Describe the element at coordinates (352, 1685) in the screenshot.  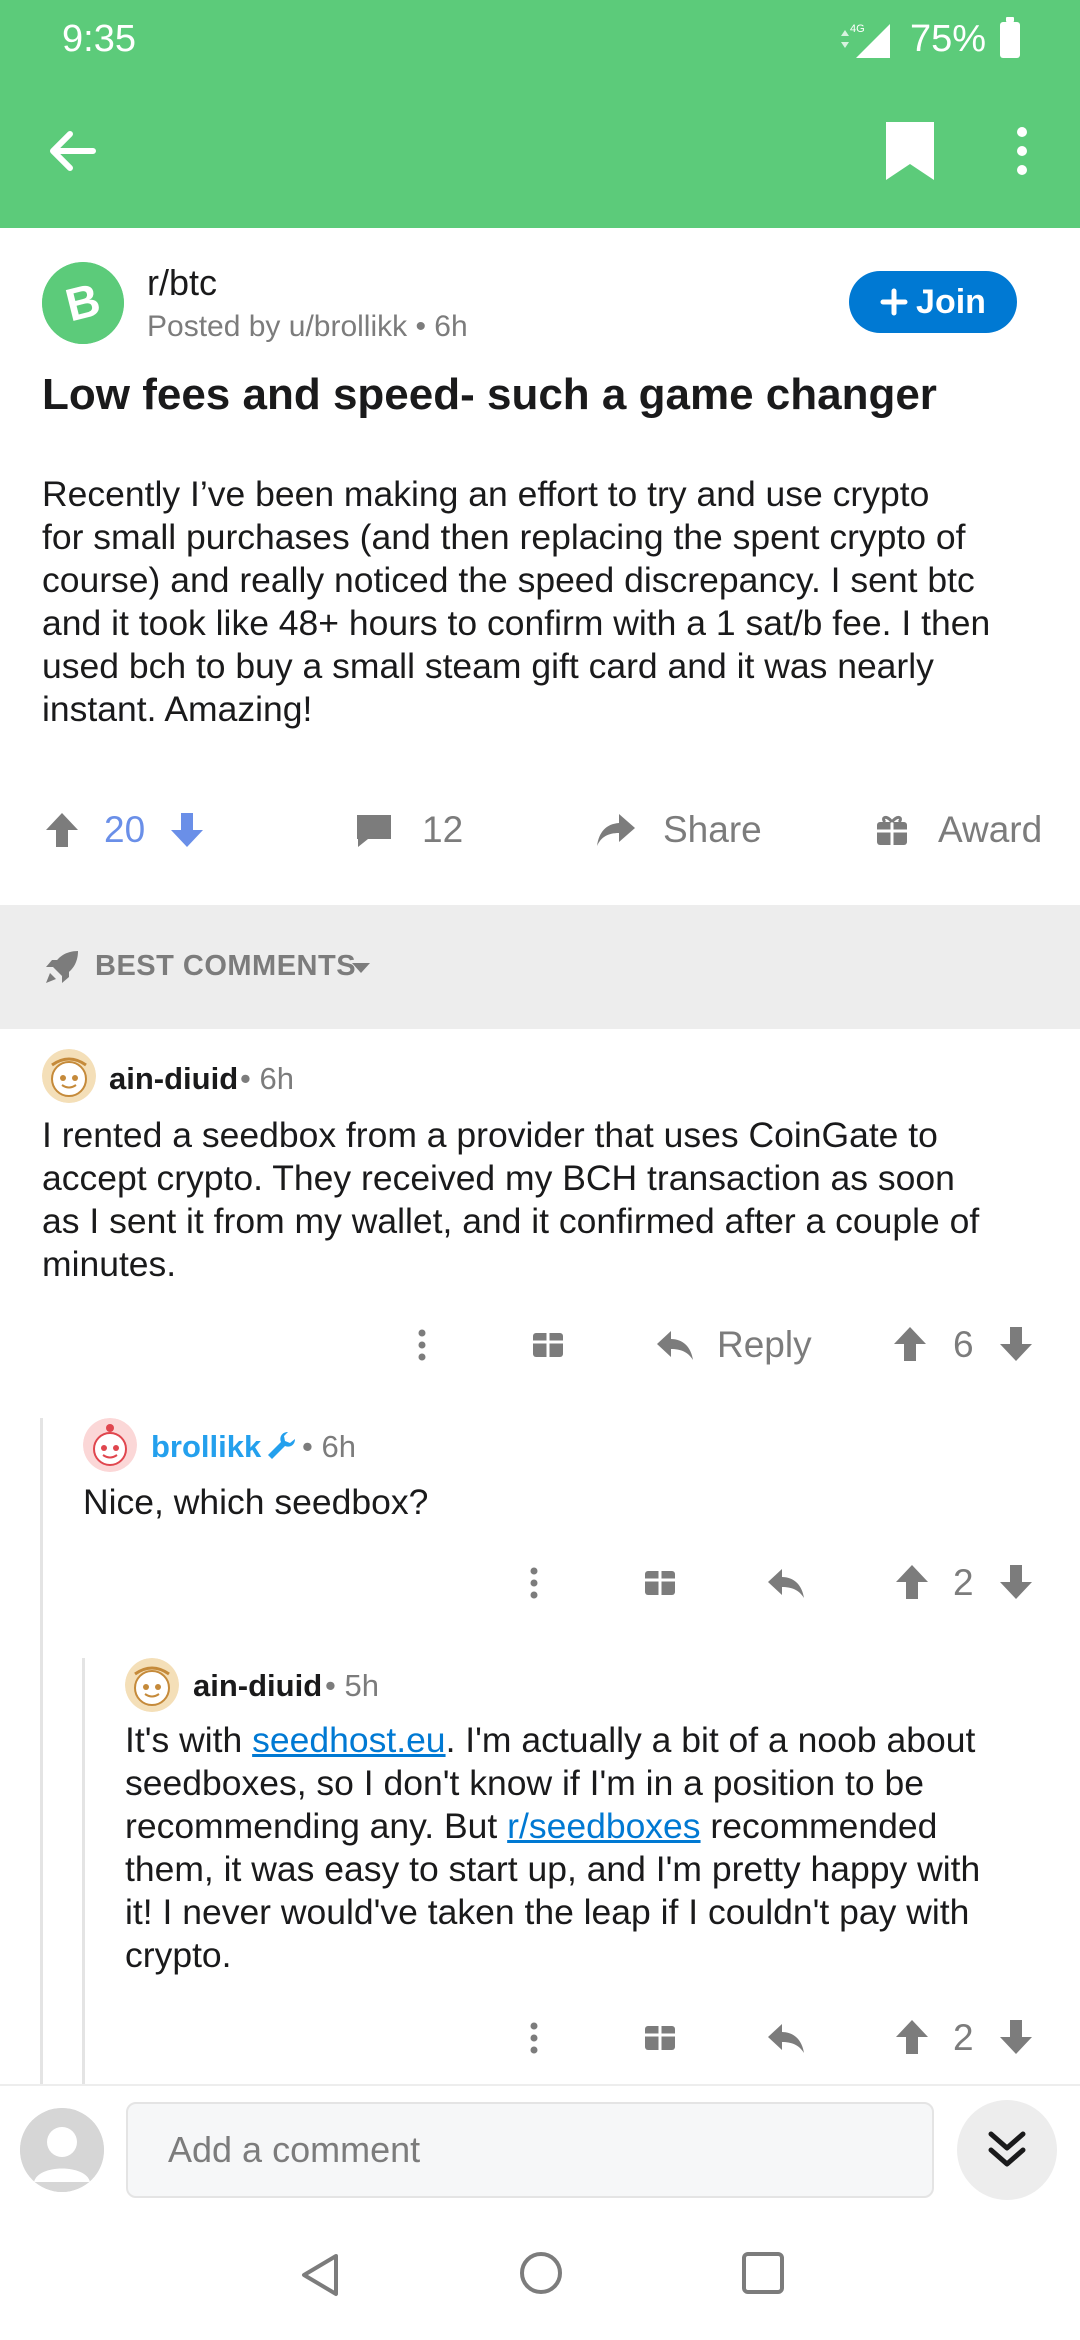
I see `comment-time: • 5h` at that location.